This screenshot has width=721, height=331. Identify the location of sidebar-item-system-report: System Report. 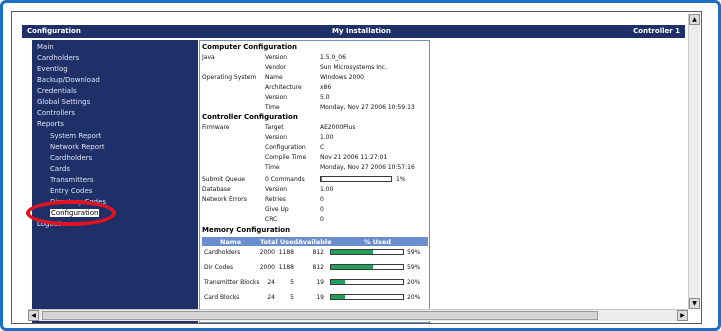
(76, 136).